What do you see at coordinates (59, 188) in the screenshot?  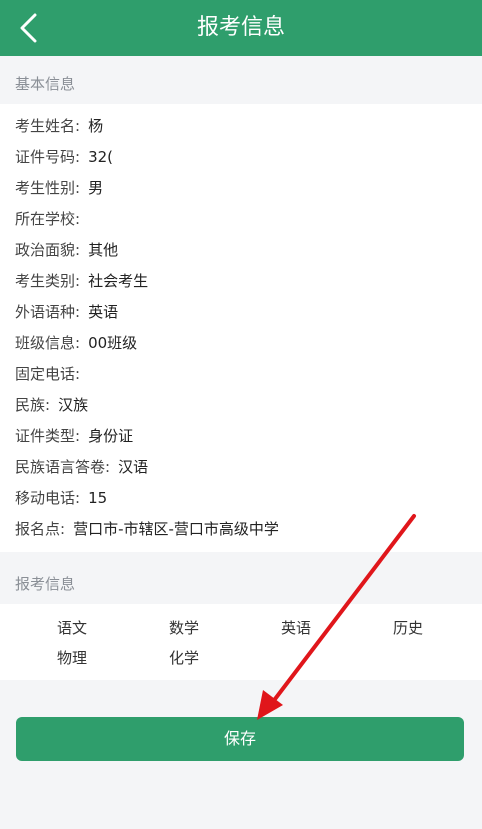 I see `field-gender: 考生性别: 男` at bounding box center [59, 188].